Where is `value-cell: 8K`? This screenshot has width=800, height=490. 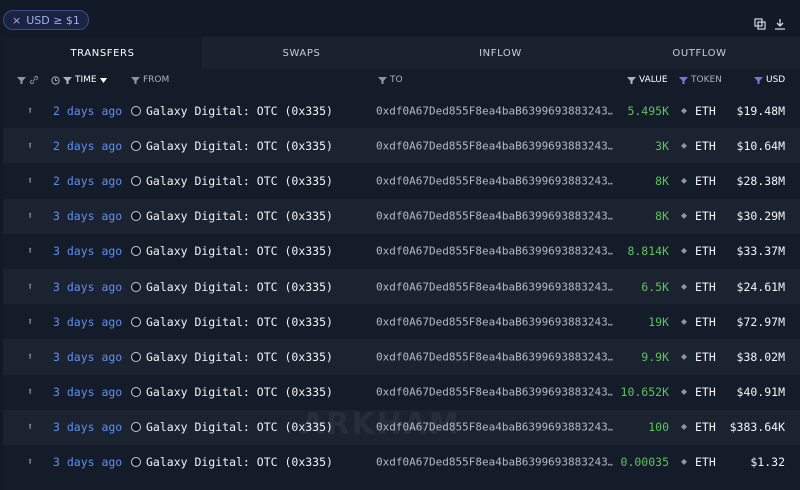
value-cell: 8K is located at coordinates (662, 216).